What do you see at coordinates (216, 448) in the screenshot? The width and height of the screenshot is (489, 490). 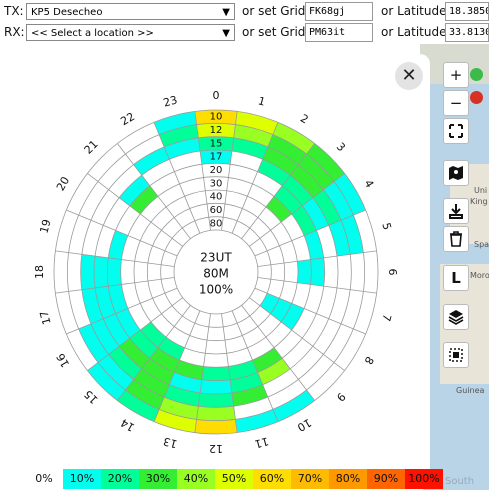 I see `hour-label: 12` at bounding box center [216, 448].